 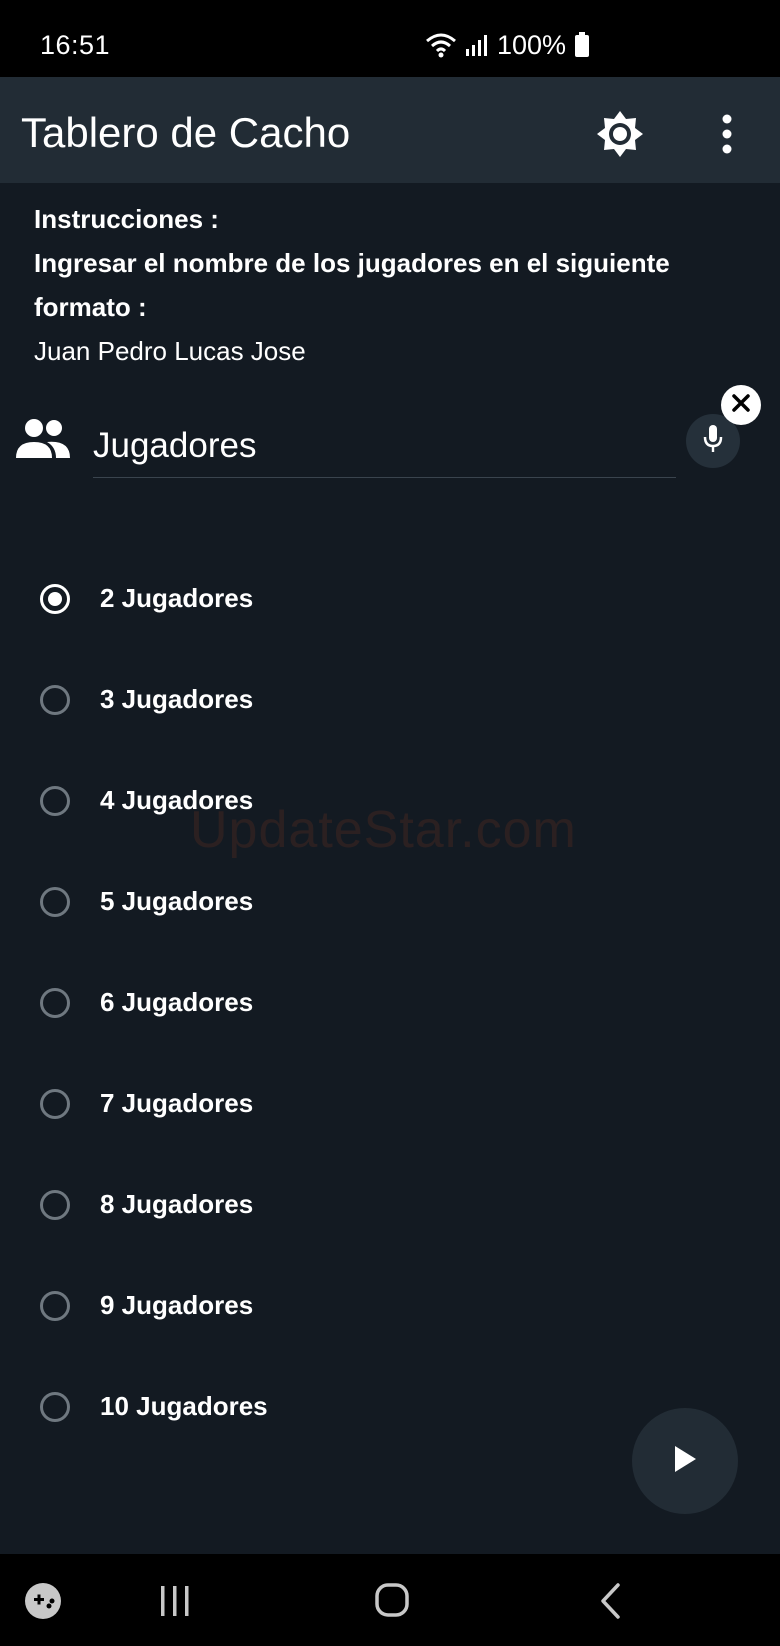 What do you see at coordinates (177, 1204) in the screenshot?
I see `radio-label: 8 Jugadores` at bounding box center [177, 1204].